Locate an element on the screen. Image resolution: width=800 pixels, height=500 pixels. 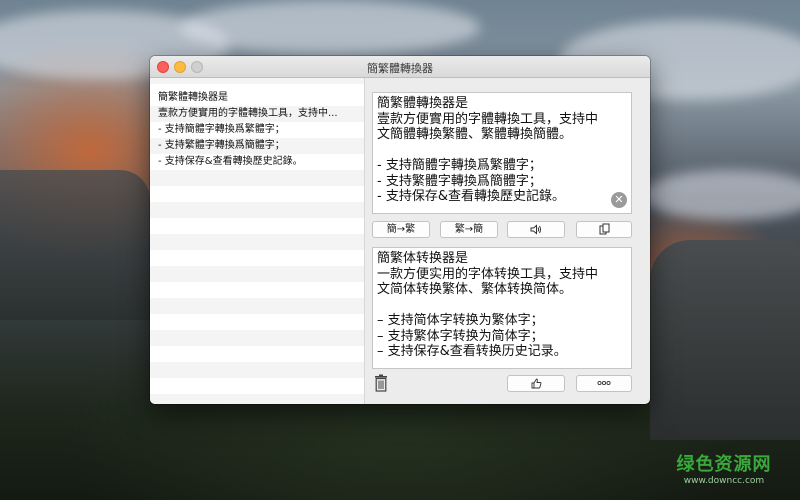
result-line: 簡繁体转换器是 is located at coordinates (423, 258).